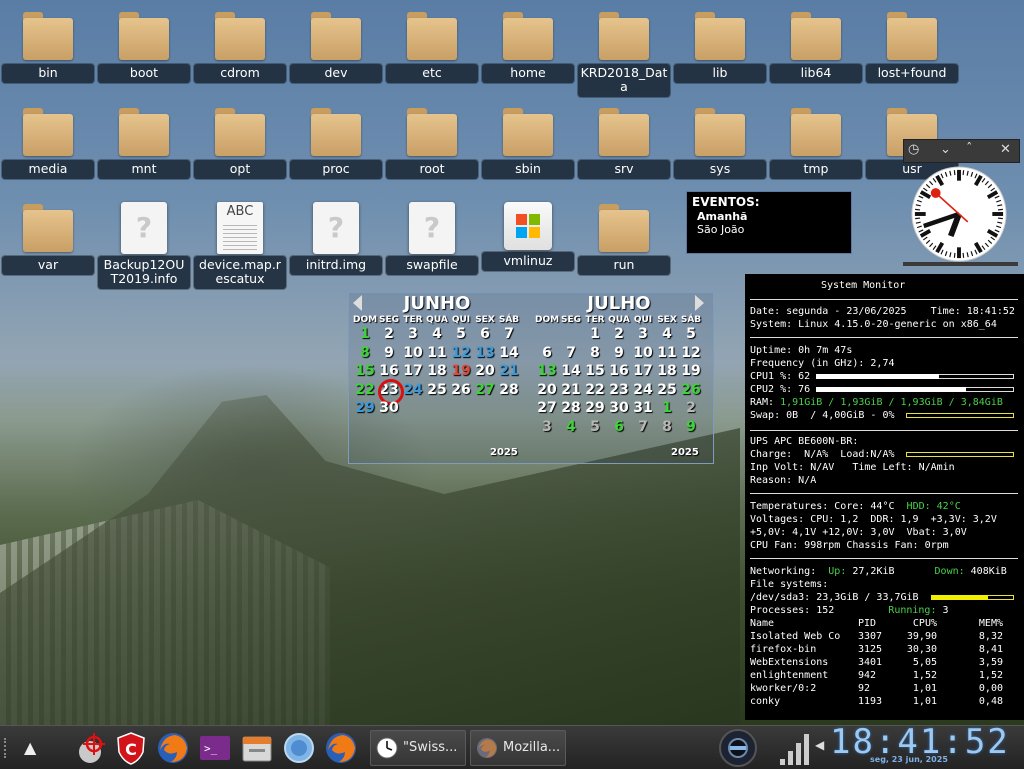 The image size is (1024, 769). What do you see at coordinates (240, 272) in the screenshot?
I see `desktop-icon-label: device.map.rescatux` at bounding box center [240, 272].